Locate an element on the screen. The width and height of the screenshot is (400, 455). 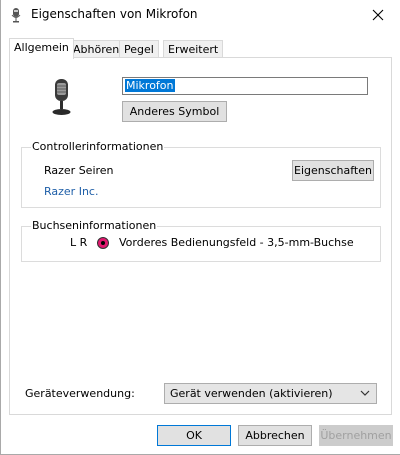
controller-info-heading: Controllerinformationen is located at coordinates (98, 146).